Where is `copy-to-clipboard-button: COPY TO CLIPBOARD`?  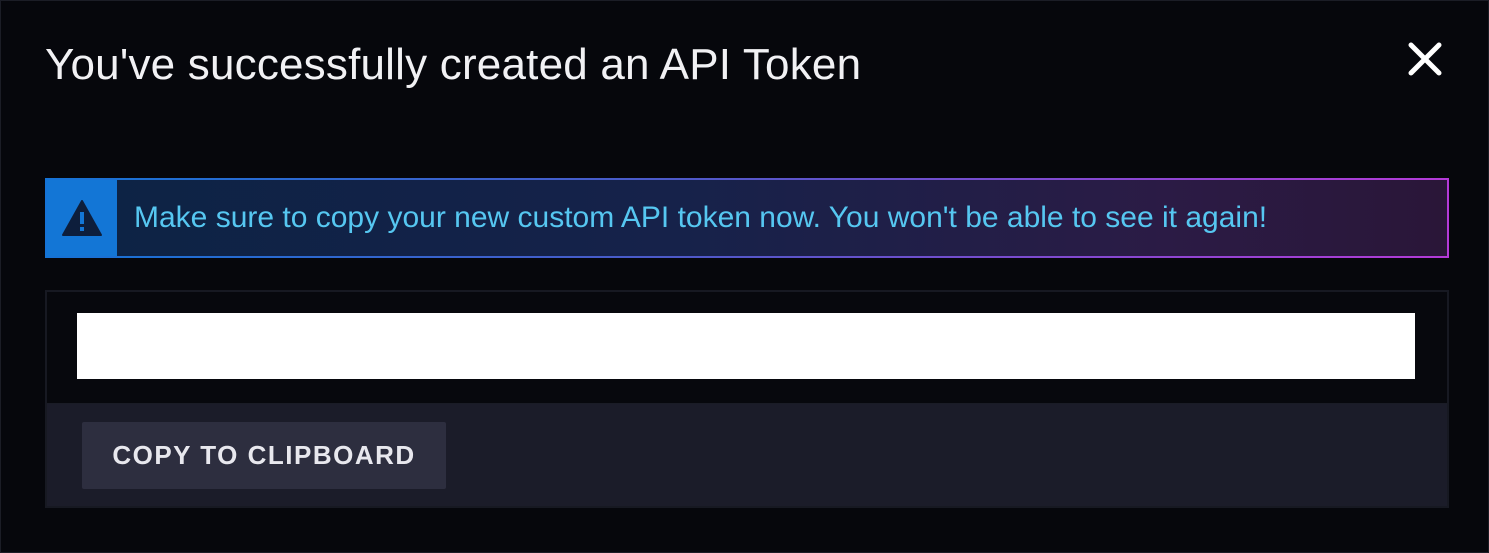 copy-to-clipboard-button: COPY TO CLIPBOARD is located at coordinates (264, 455).